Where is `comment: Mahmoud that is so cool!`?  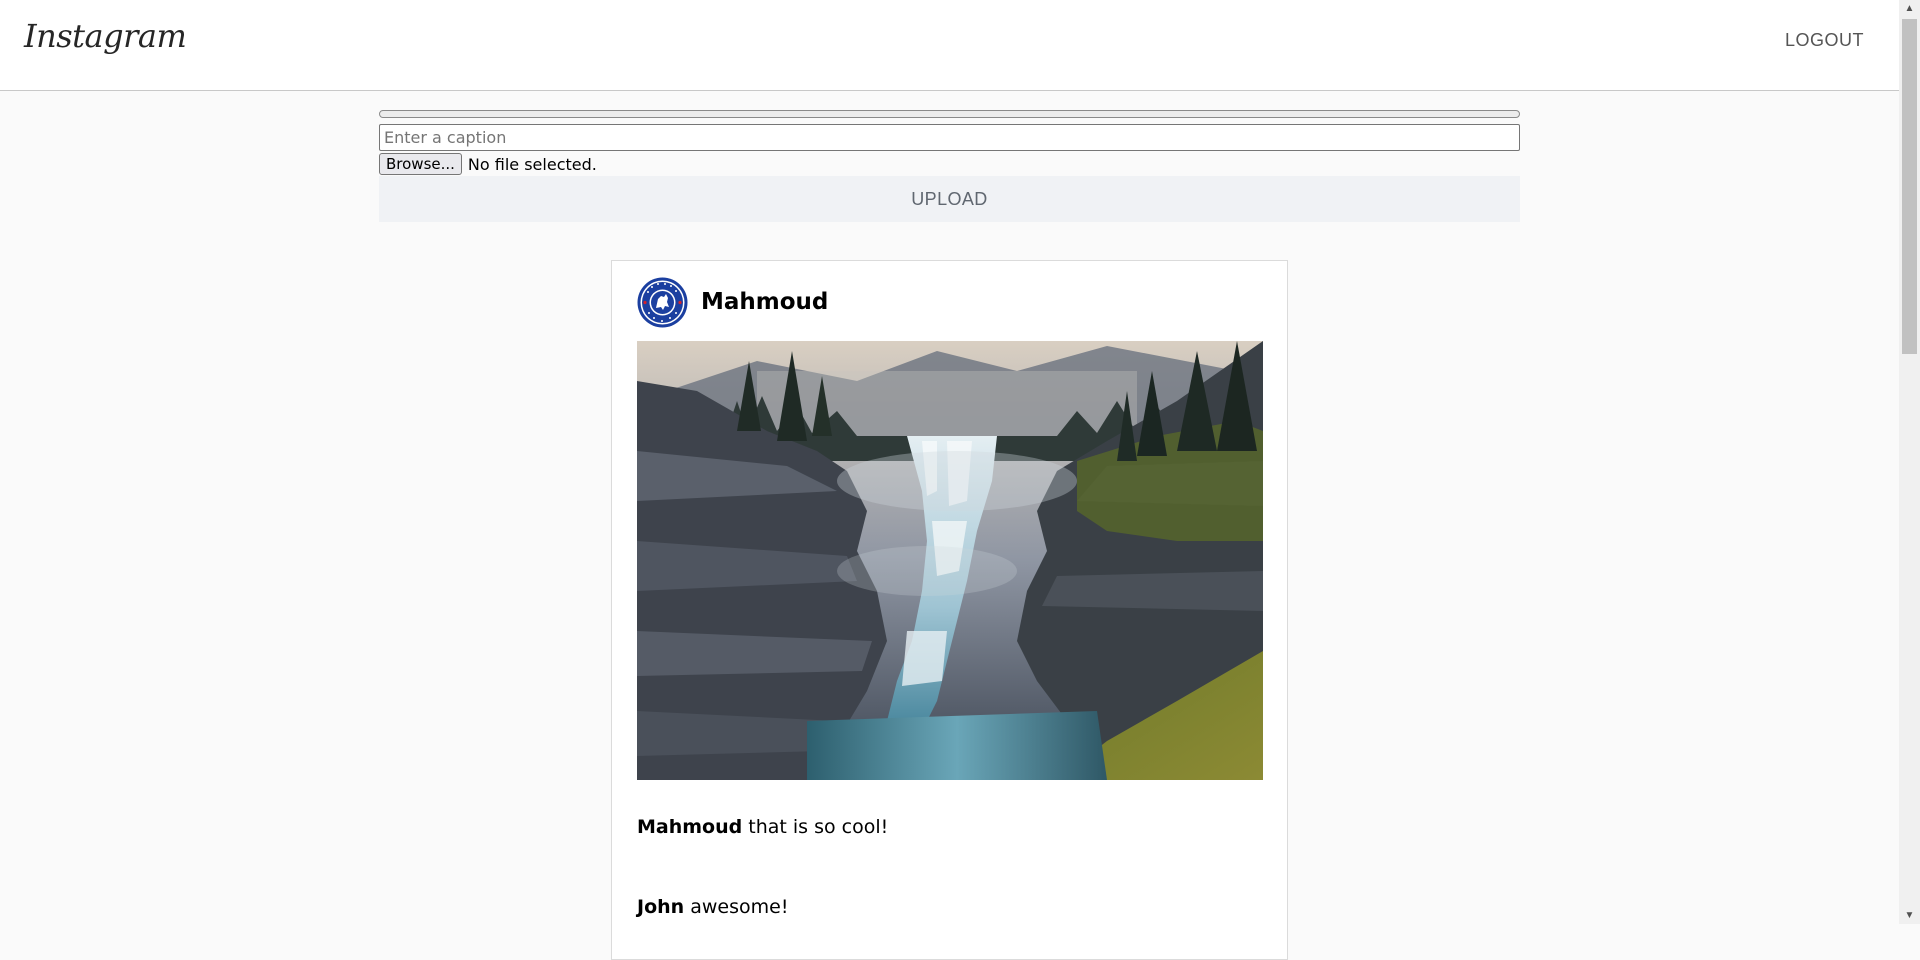
comment: Mahmoud that is so cool! is located at coordinates (762, 827).